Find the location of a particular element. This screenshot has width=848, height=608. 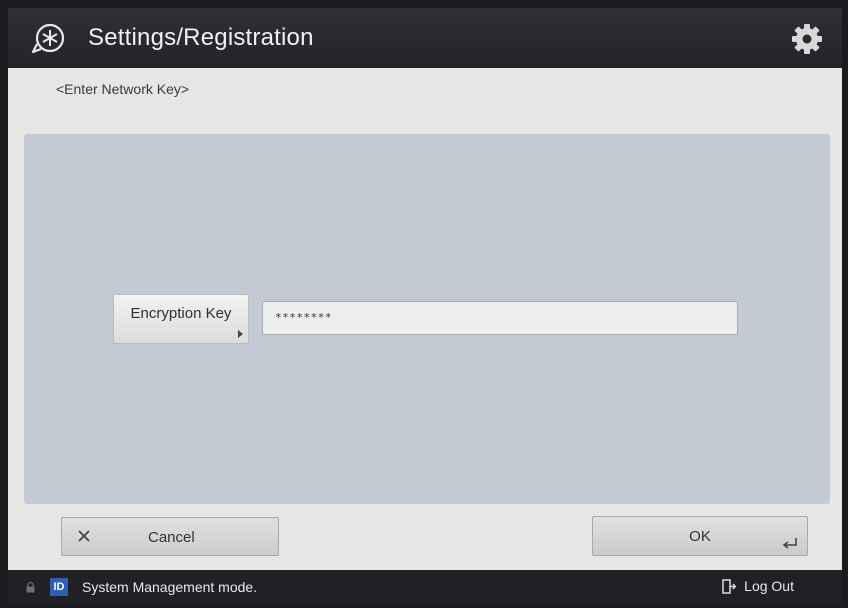

mode-status-text: System Management mode. is located at coordinates (170, 587).